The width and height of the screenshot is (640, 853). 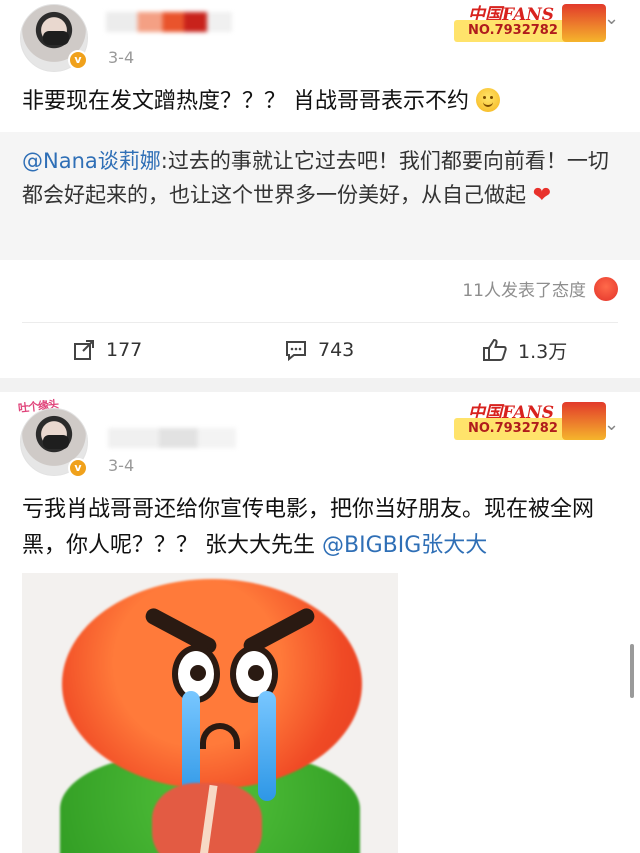 What do you see at coordinates (524, 291) in the screenshot?
I see `reactions-text: 11人发表了态度` at bounding box center [524, 291].